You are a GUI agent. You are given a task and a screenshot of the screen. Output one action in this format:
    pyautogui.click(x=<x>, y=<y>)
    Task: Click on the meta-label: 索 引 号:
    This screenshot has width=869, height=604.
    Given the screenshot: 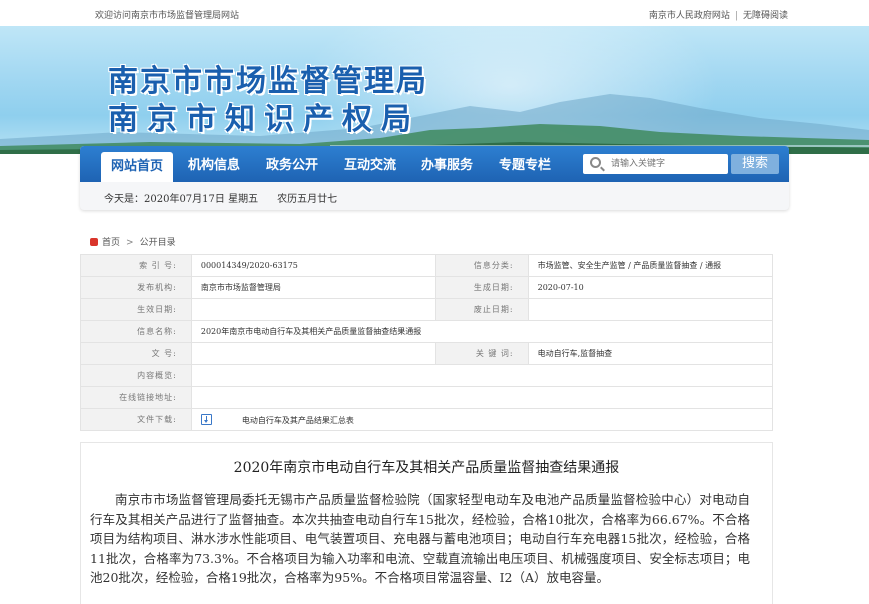 What is the action you would take?
    pyautogui.click(x=136, y=265)
    